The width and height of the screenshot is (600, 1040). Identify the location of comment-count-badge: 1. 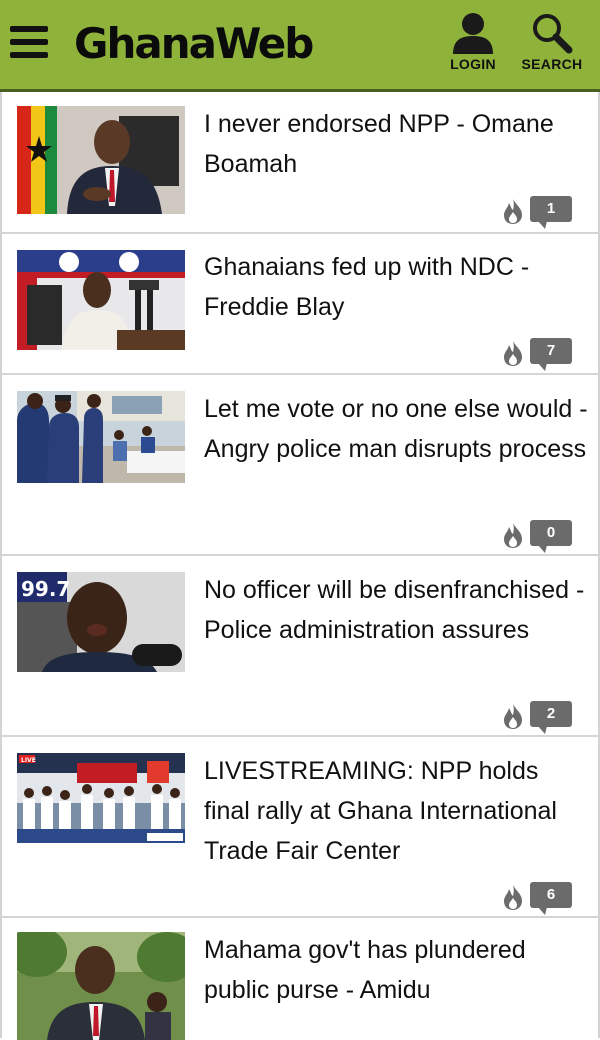
(551, 212).